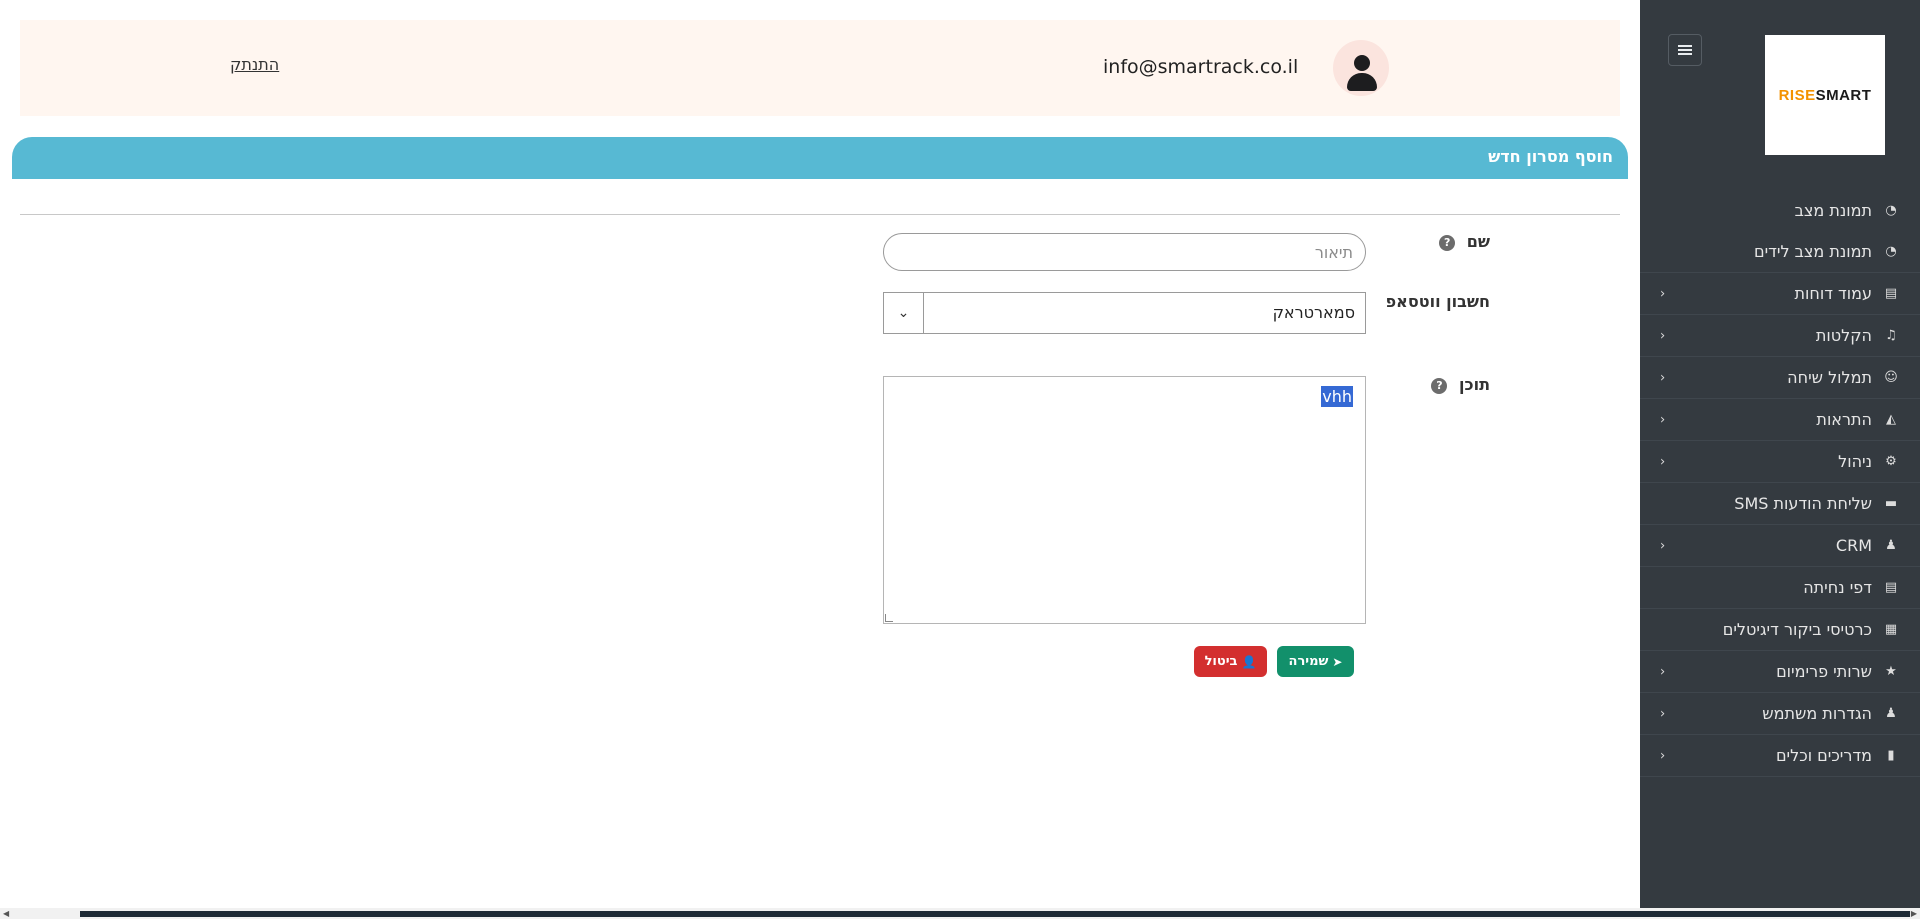  I want to click on save-button: ➤ שמירה, so click(1315, 661).